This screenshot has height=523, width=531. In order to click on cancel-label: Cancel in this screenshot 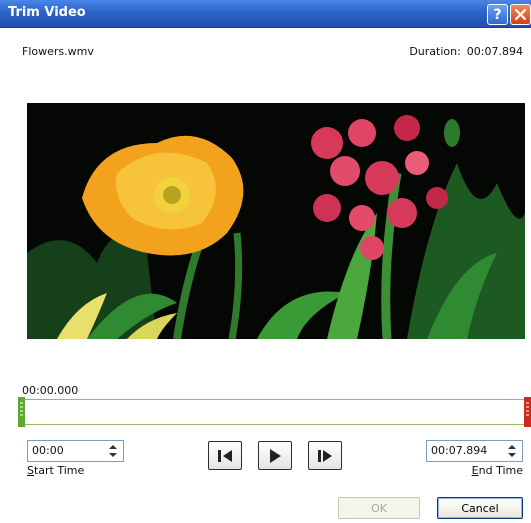, I will do `click(480, 508)`.